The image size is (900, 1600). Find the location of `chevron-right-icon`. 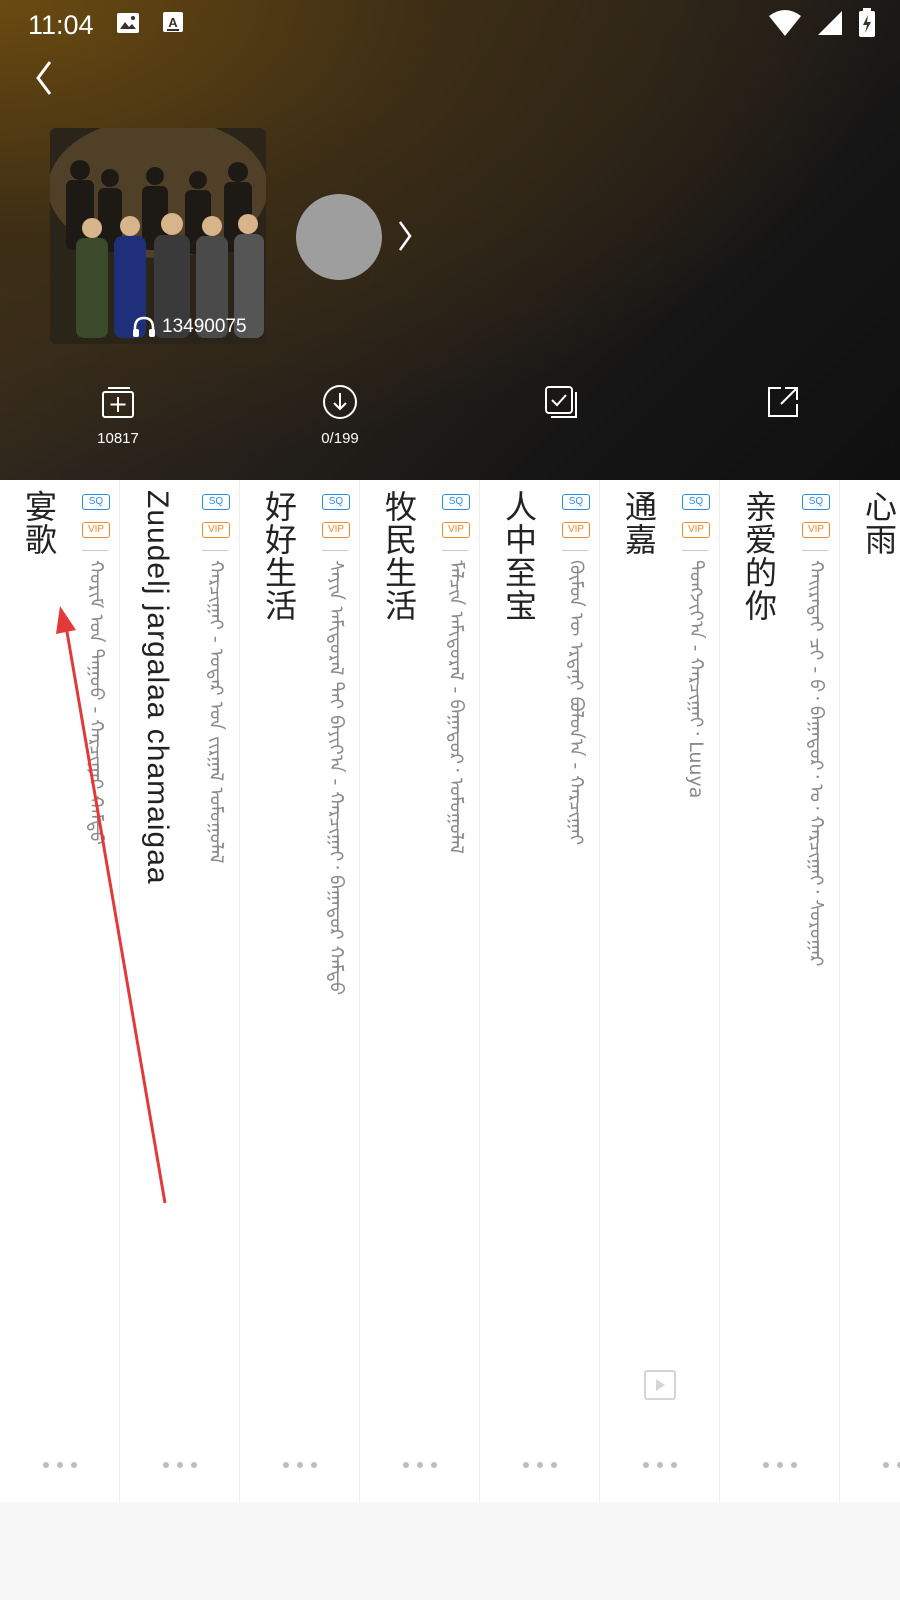

chevron-right-icon is located at coordinates (405, 236).